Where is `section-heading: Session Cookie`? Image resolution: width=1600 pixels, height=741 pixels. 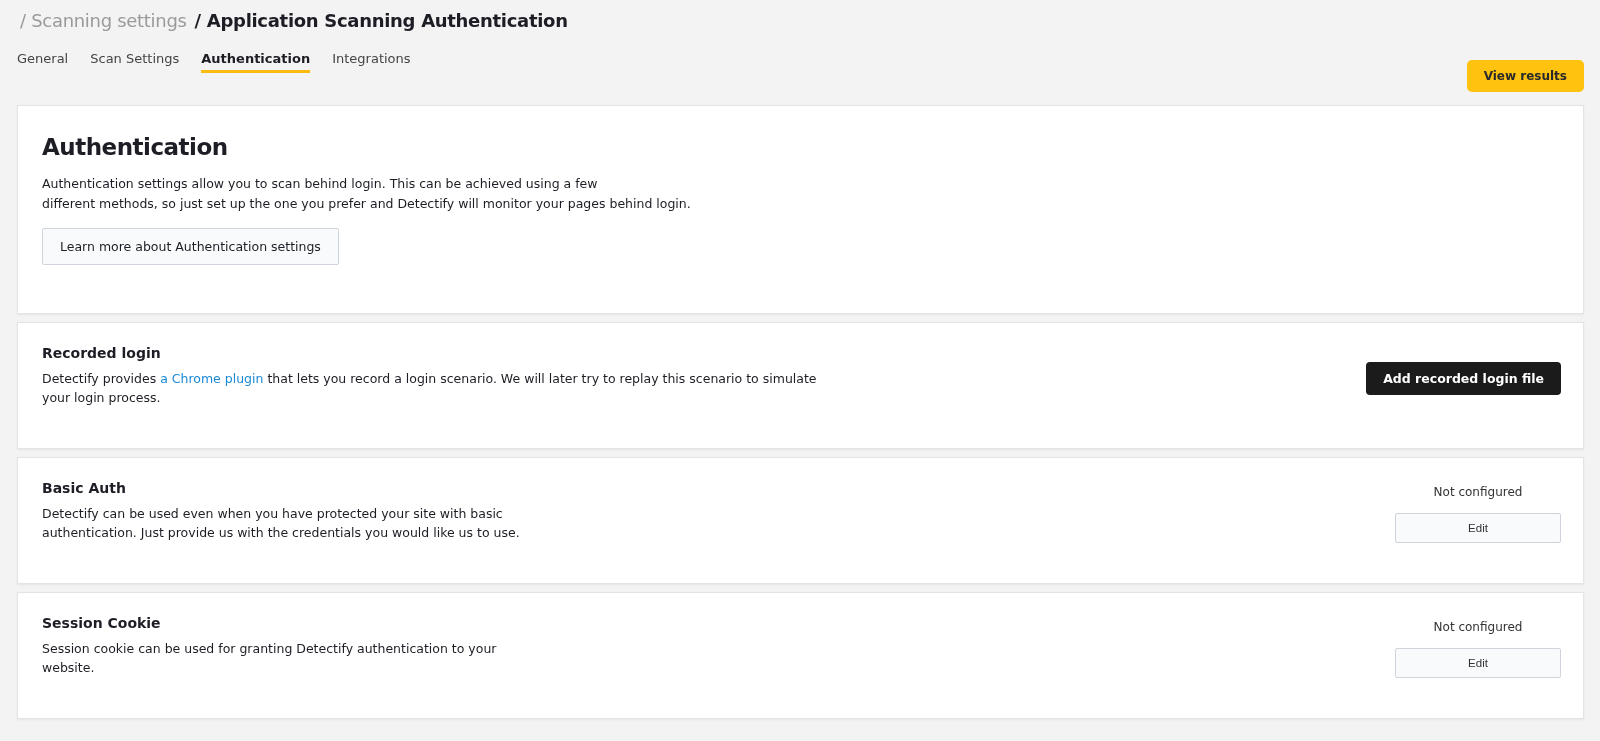 section-heading: Session Cookie is located at coordinates (102, 623).